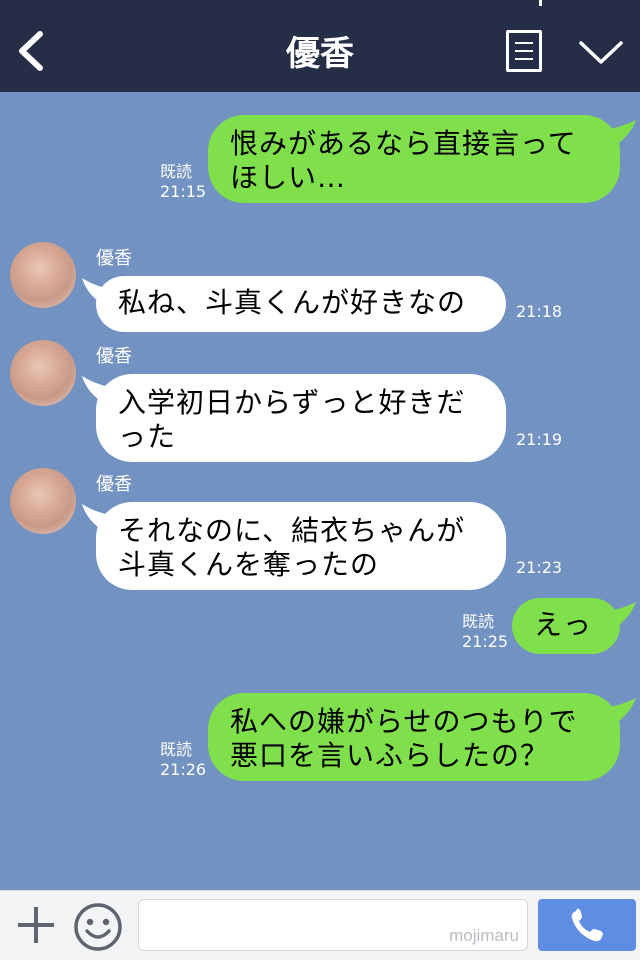  What do you see at coordinates (524, 51) in the screenshot?
I see `menu-icon` at bounding box center [524, 51].